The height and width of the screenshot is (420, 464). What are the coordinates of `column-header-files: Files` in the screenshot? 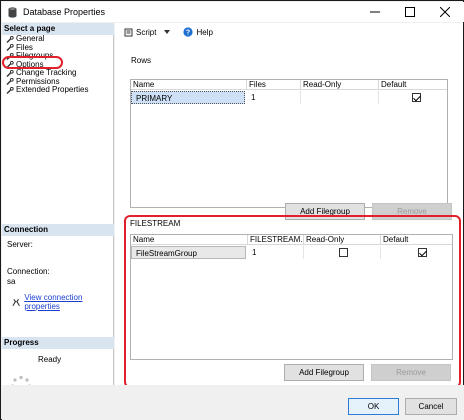 It's located at (274, 85).